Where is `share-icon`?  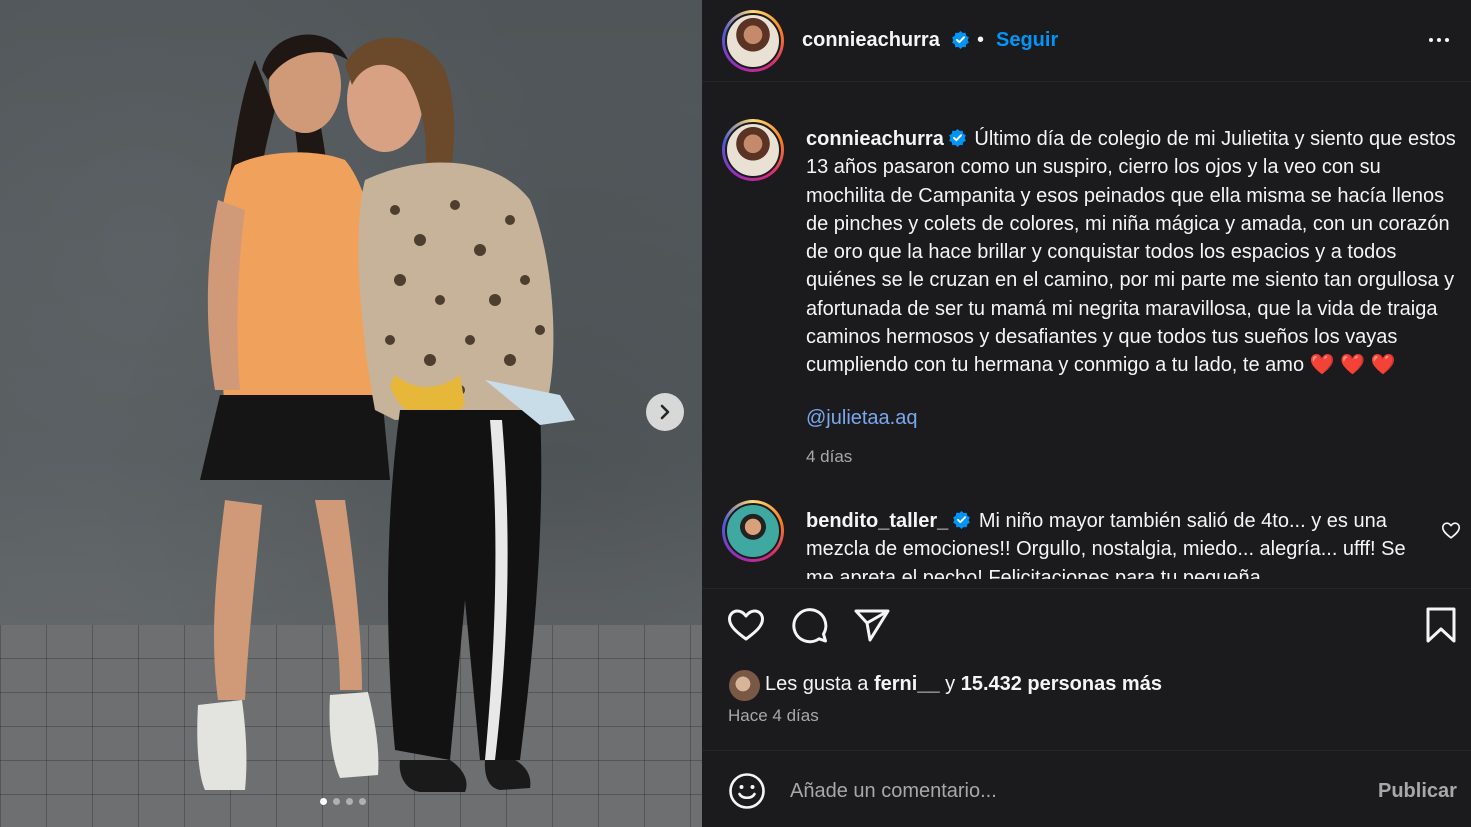
share-icon is located at coordinates (872, 625).